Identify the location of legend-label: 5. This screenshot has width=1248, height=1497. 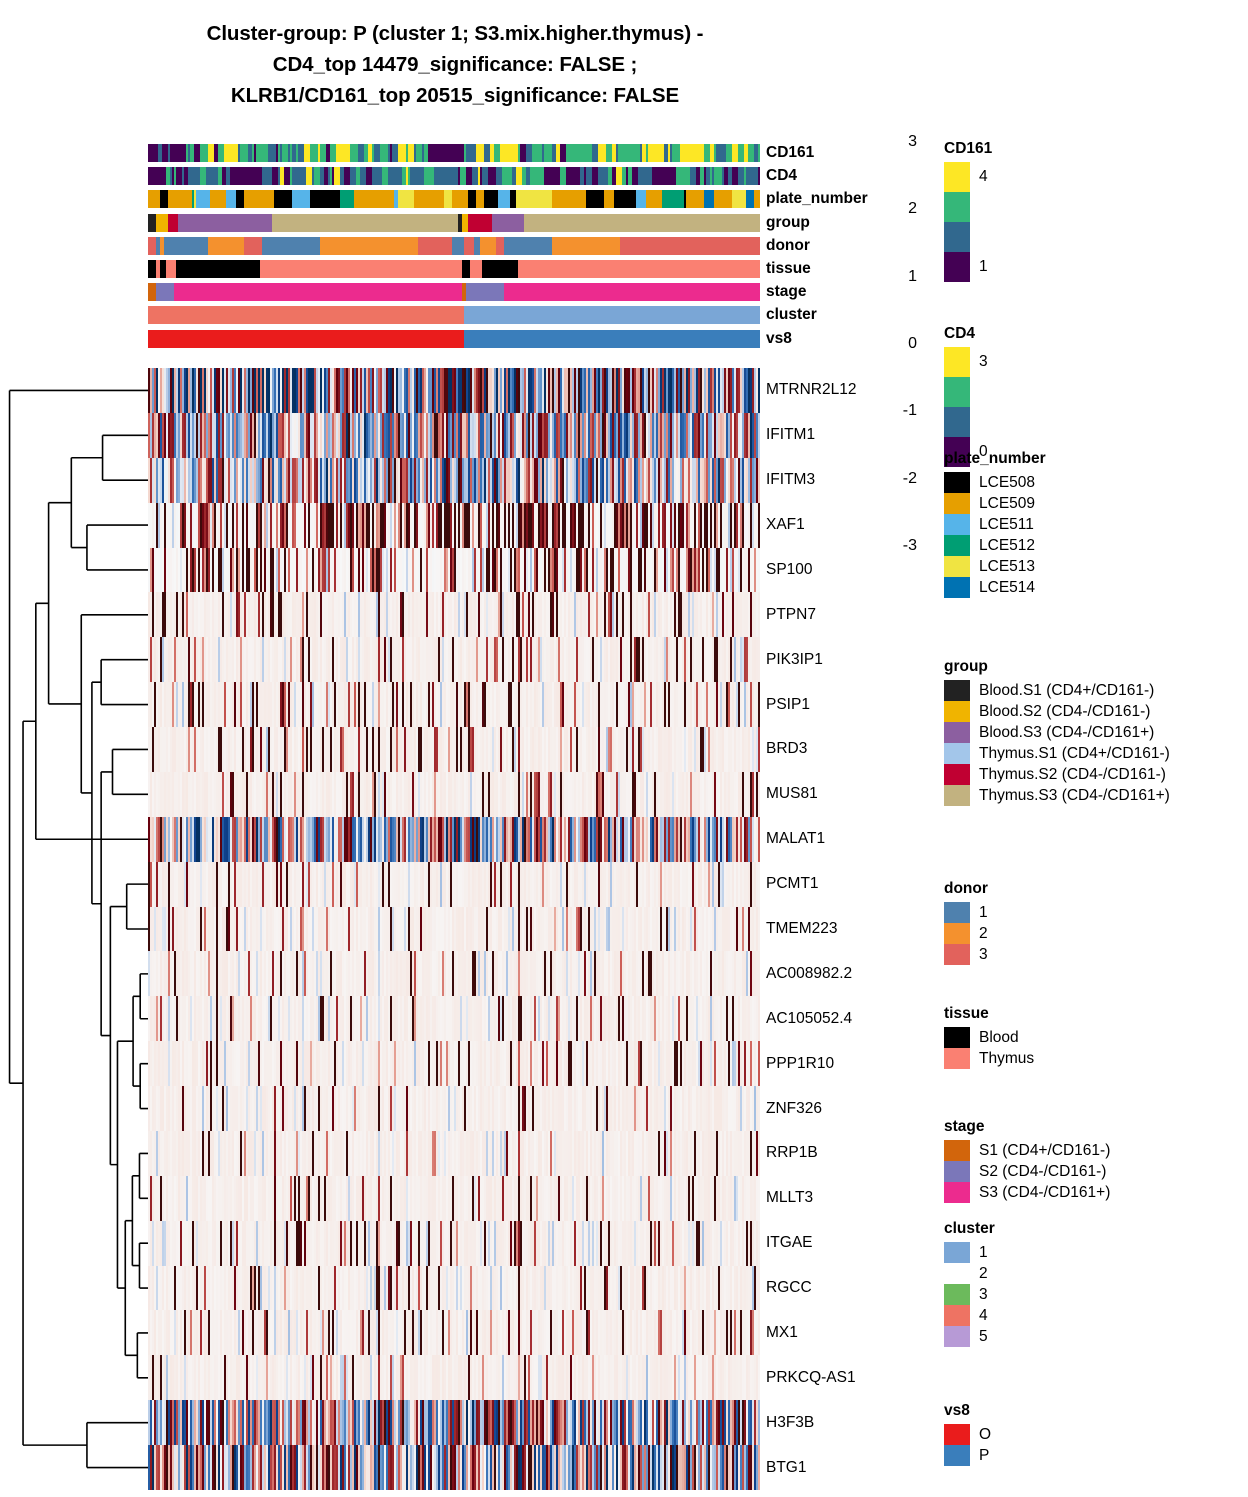
(983, 1336).